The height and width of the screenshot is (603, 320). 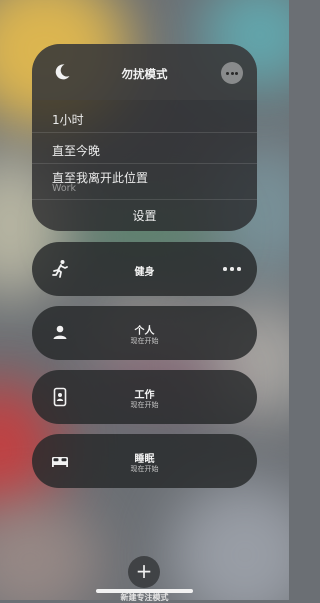 I want to click on focus-personal-name: 个人, so click(x=144, y=331).